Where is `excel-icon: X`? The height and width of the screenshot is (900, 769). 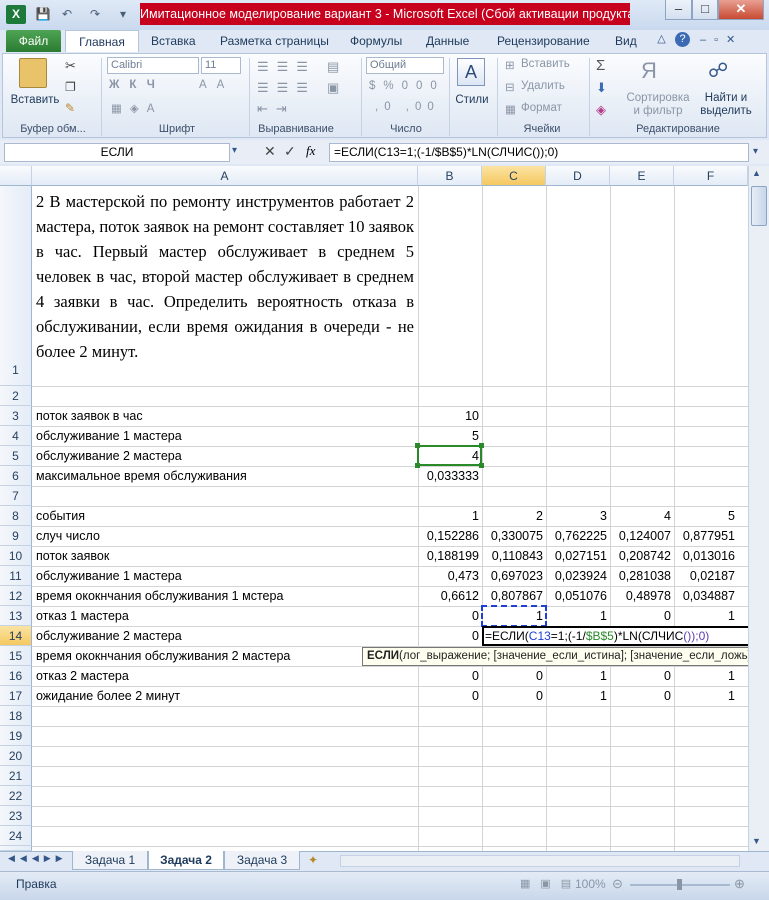
excel-icon: X is located at coordinates (16, 14).